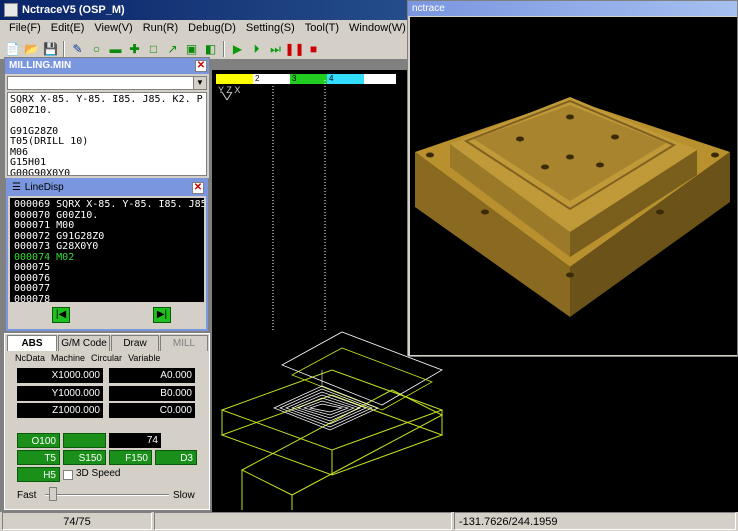  Describe the element at coordinates (152, 410) in the screenshot. I see `c-coord: C0.000` at that location.